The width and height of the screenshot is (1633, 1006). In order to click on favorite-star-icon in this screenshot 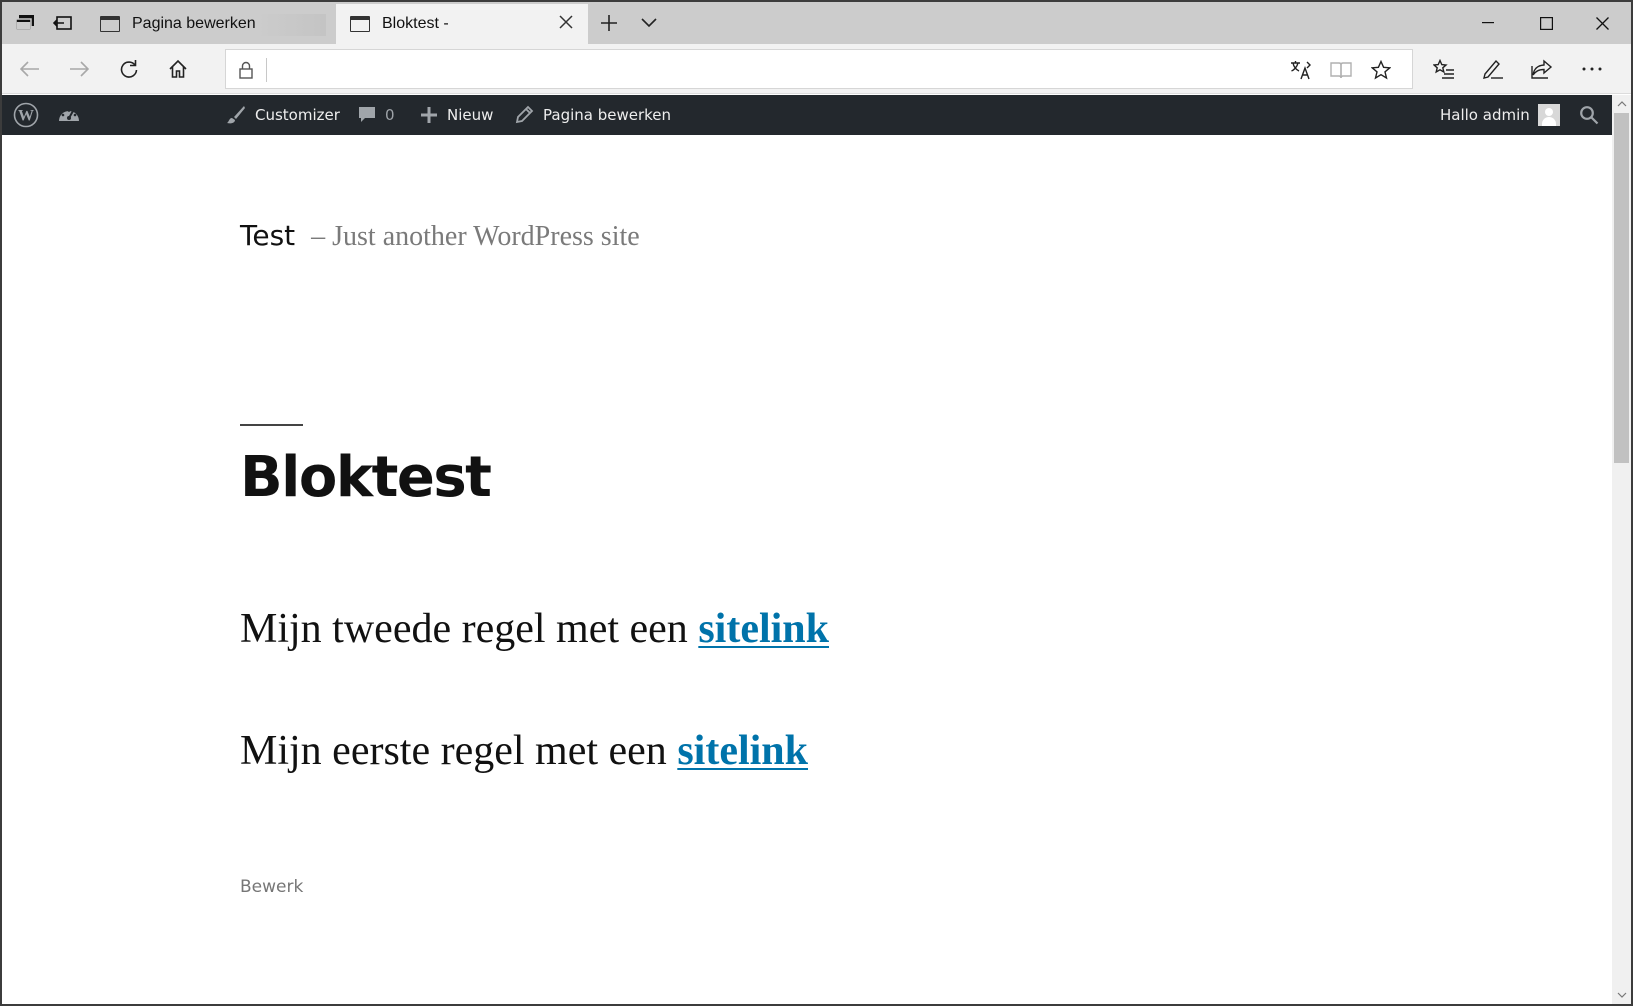, I will do `click(1381, 70)`.